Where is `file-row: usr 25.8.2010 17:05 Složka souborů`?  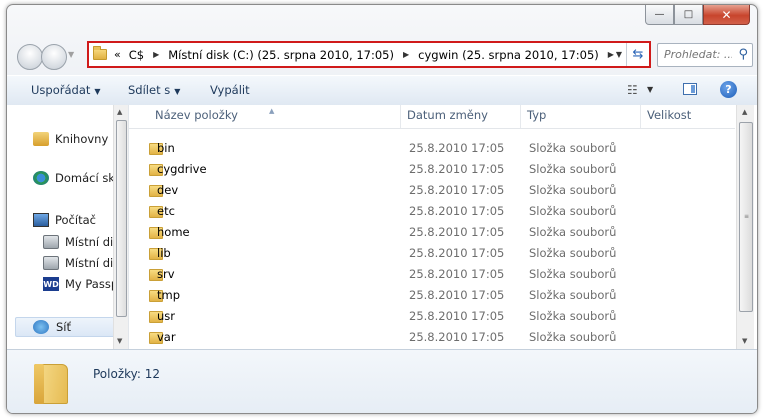
file-row: usr 25.8.2010 17:05 Složka souborů is located at coordinates (432, 316).